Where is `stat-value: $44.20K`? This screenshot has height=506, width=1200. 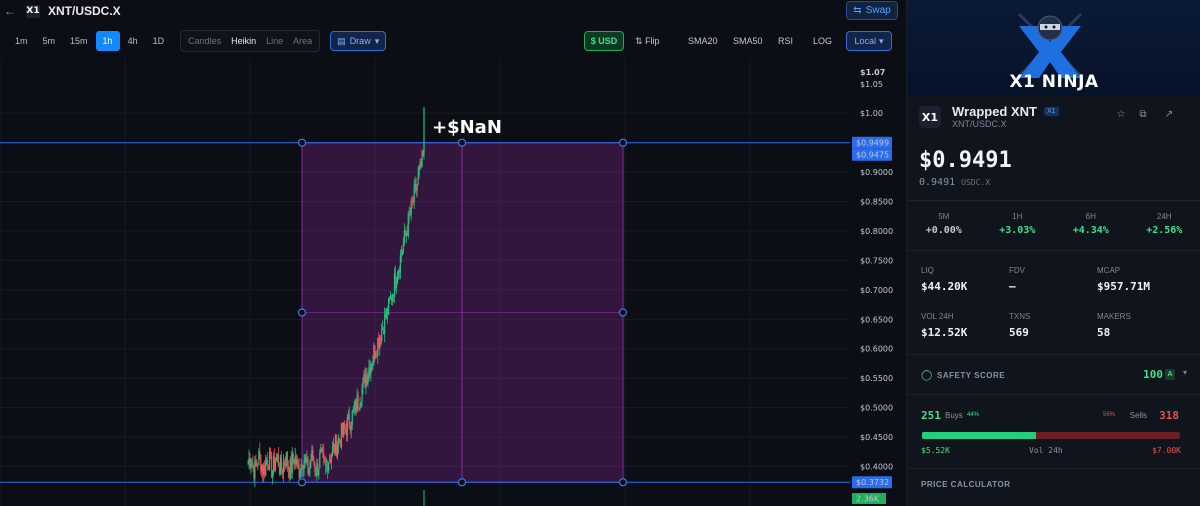 stat-value: $44.20K is located at coordinates (944, 286).